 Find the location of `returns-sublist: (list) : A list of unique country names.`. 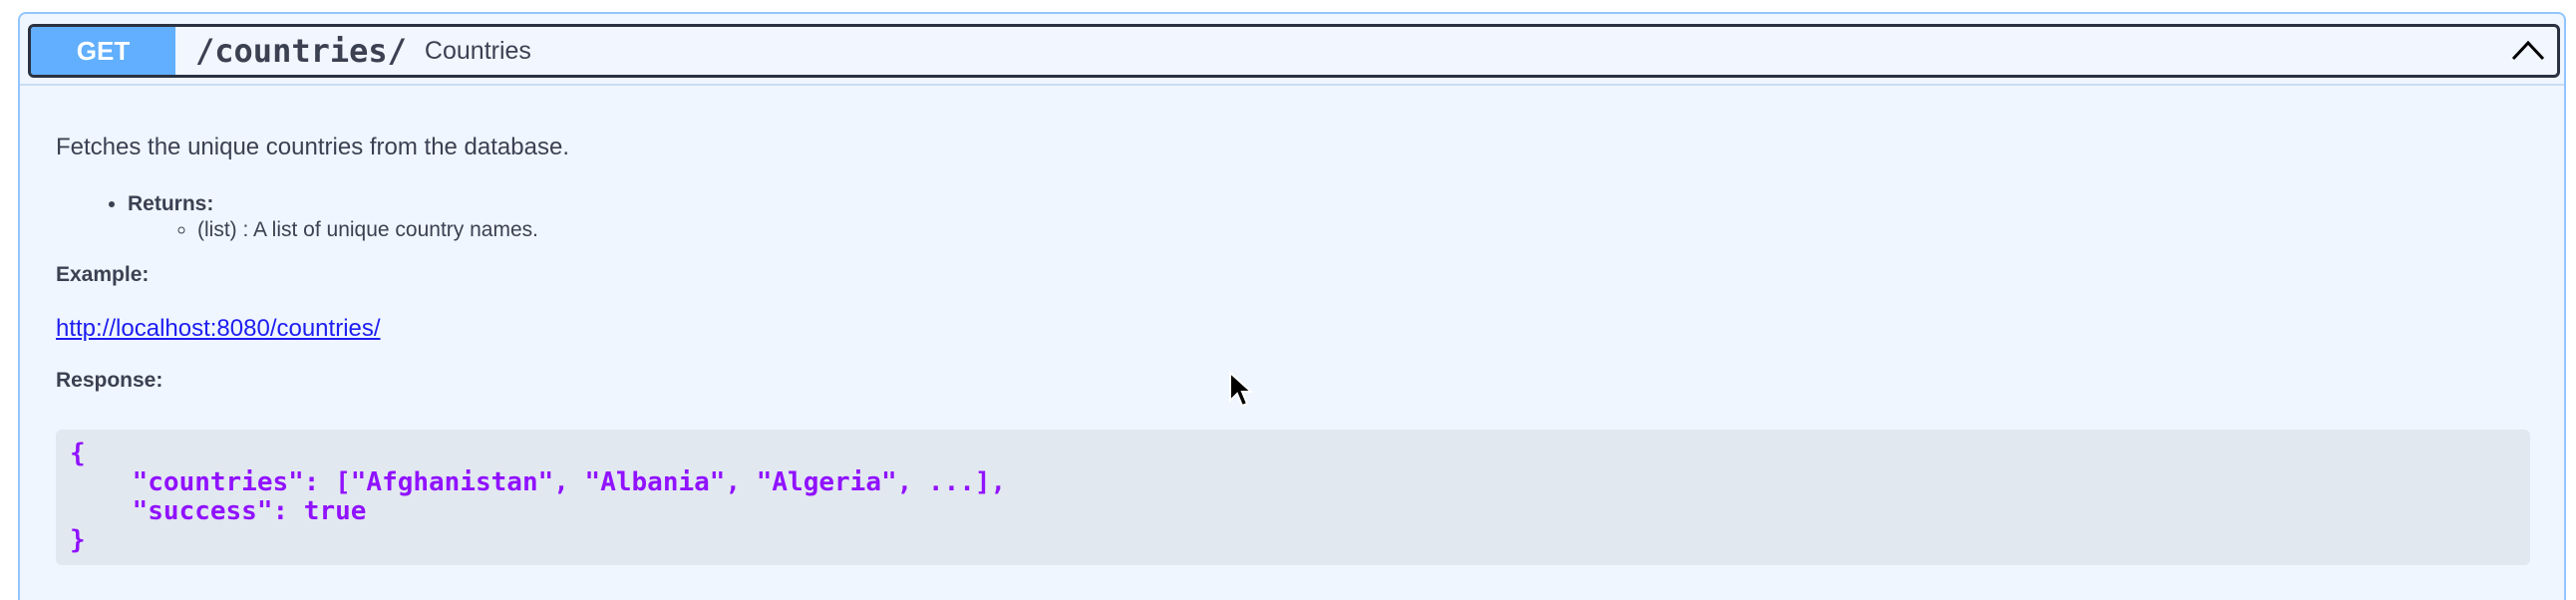

returns-sublist: (list) : A list of unique country names. is located at coordinates (1328, 230).